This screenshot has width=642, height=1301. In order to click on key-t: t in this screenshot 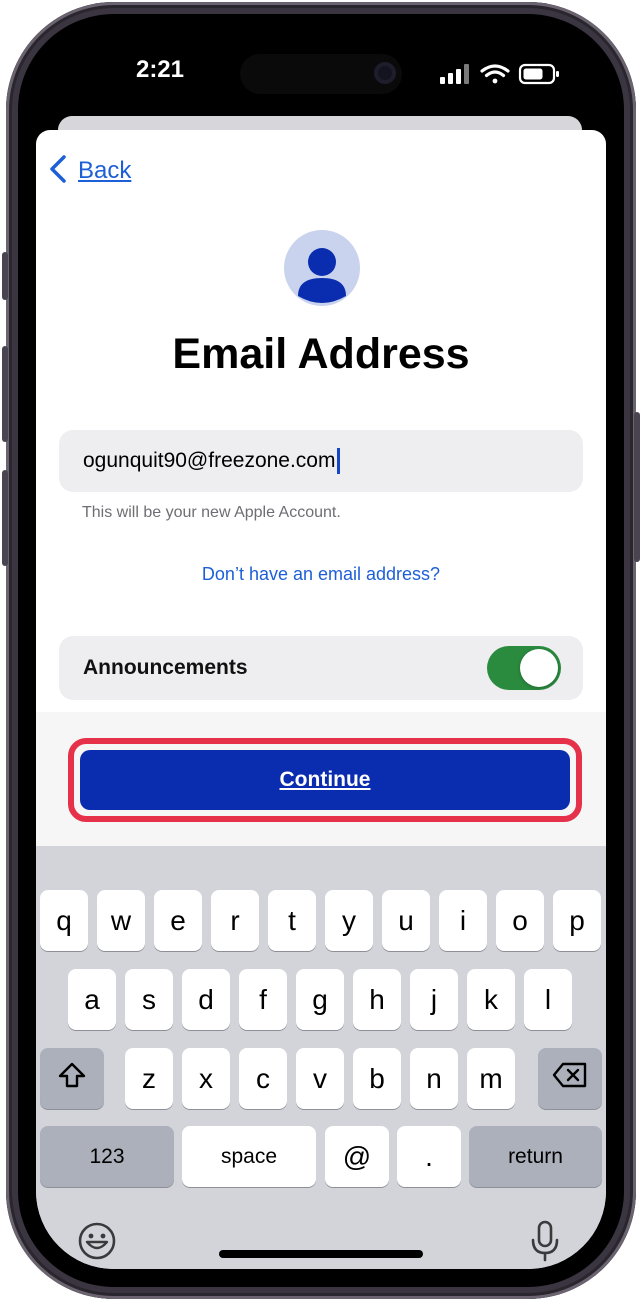, I will do `click(292, 920)`.